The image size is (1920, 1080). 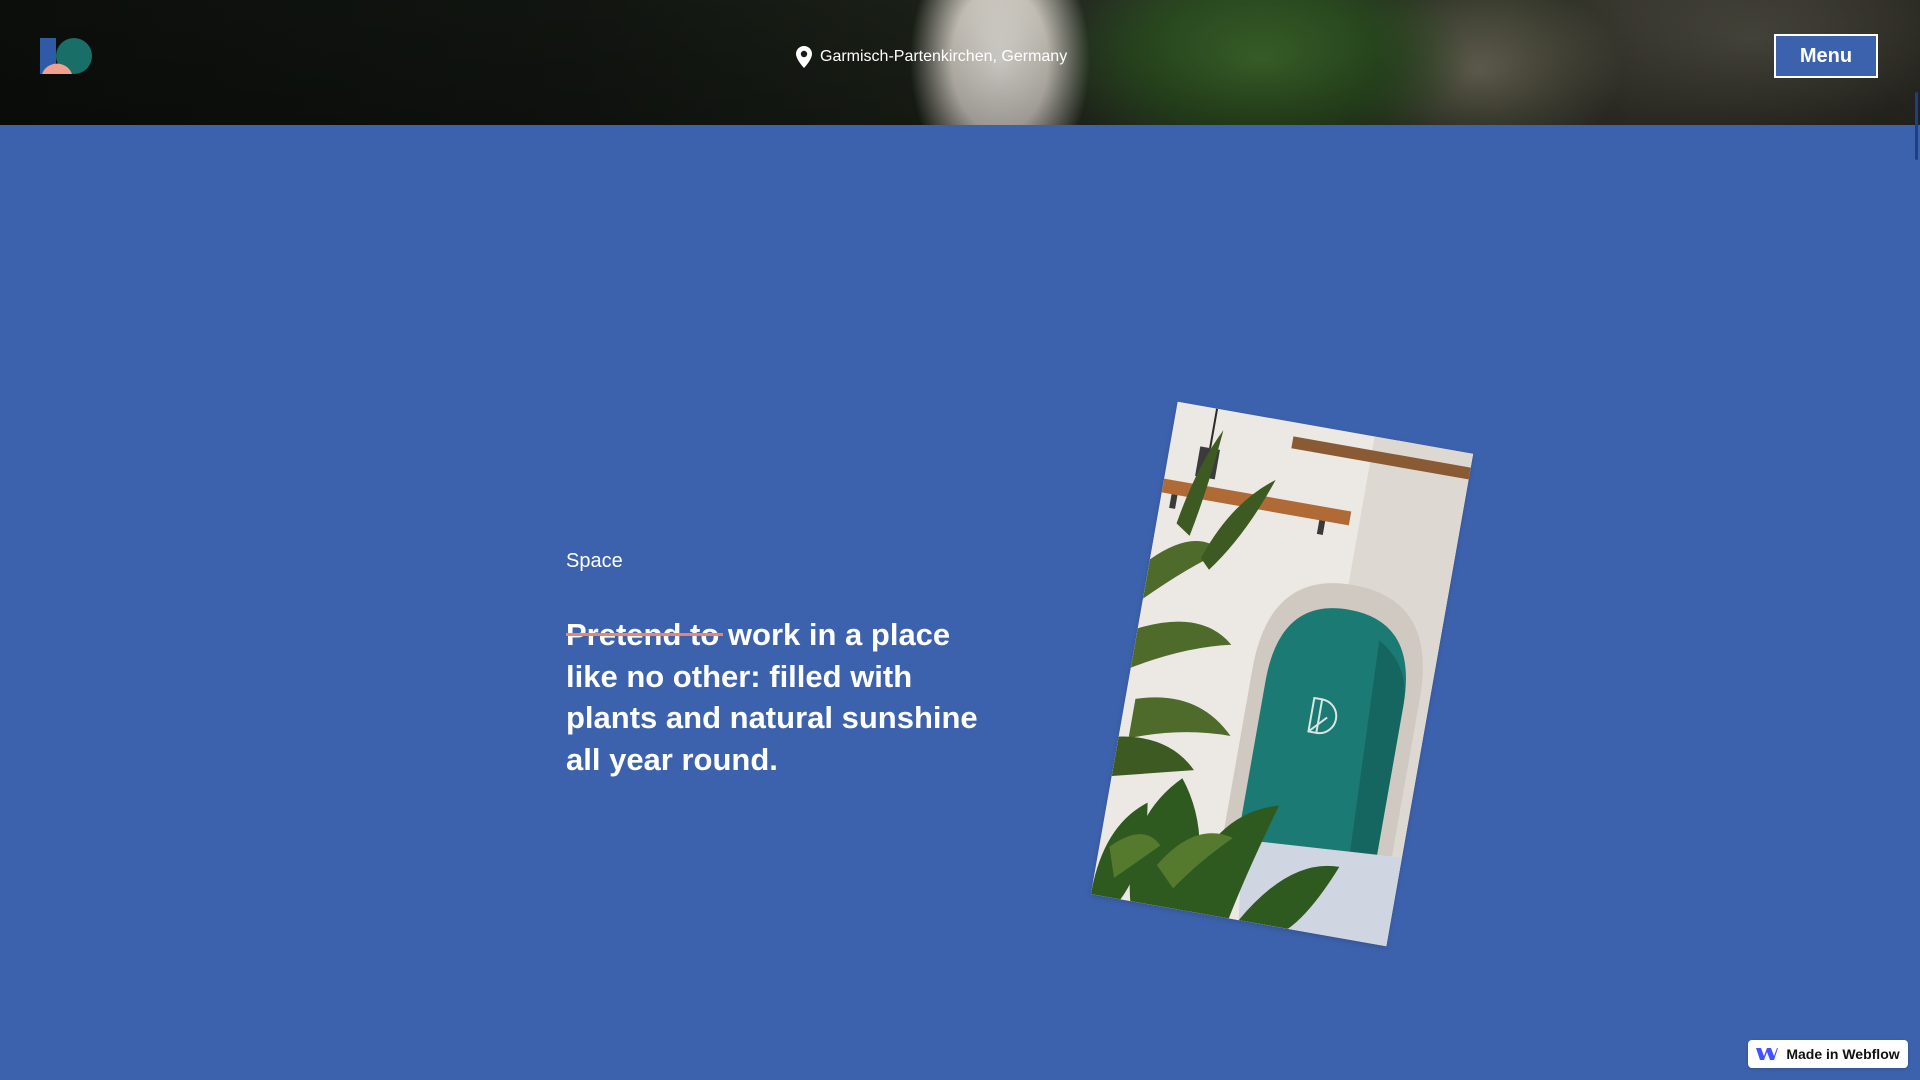 I want to click on scrollbar-thumb, so click(x=1916, y=126).